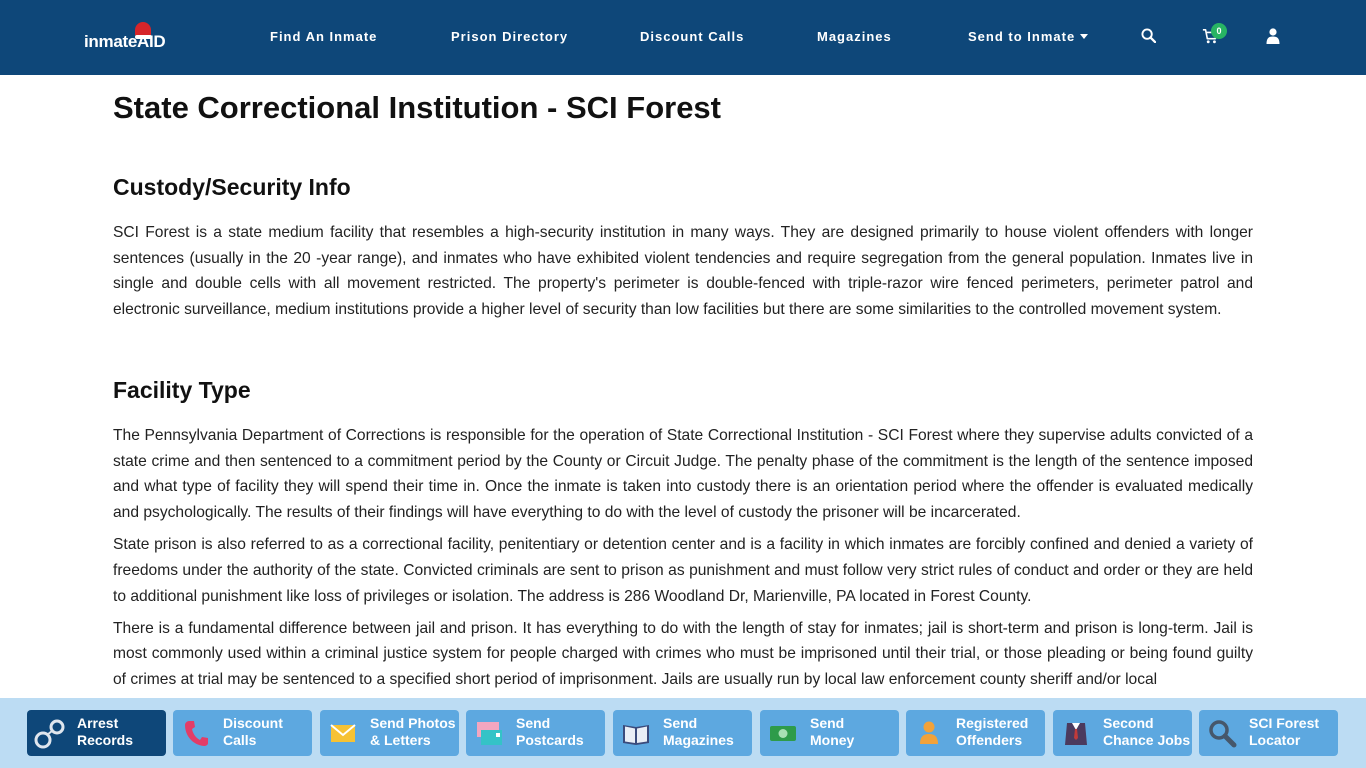 Image resolution: width=1366 pixels, height=768 pixels. What do you see at coordinates (232, 187) in the screenshot?
I see `custody-security-heading: Custody/Security Info` at bounding box center [232, 187].